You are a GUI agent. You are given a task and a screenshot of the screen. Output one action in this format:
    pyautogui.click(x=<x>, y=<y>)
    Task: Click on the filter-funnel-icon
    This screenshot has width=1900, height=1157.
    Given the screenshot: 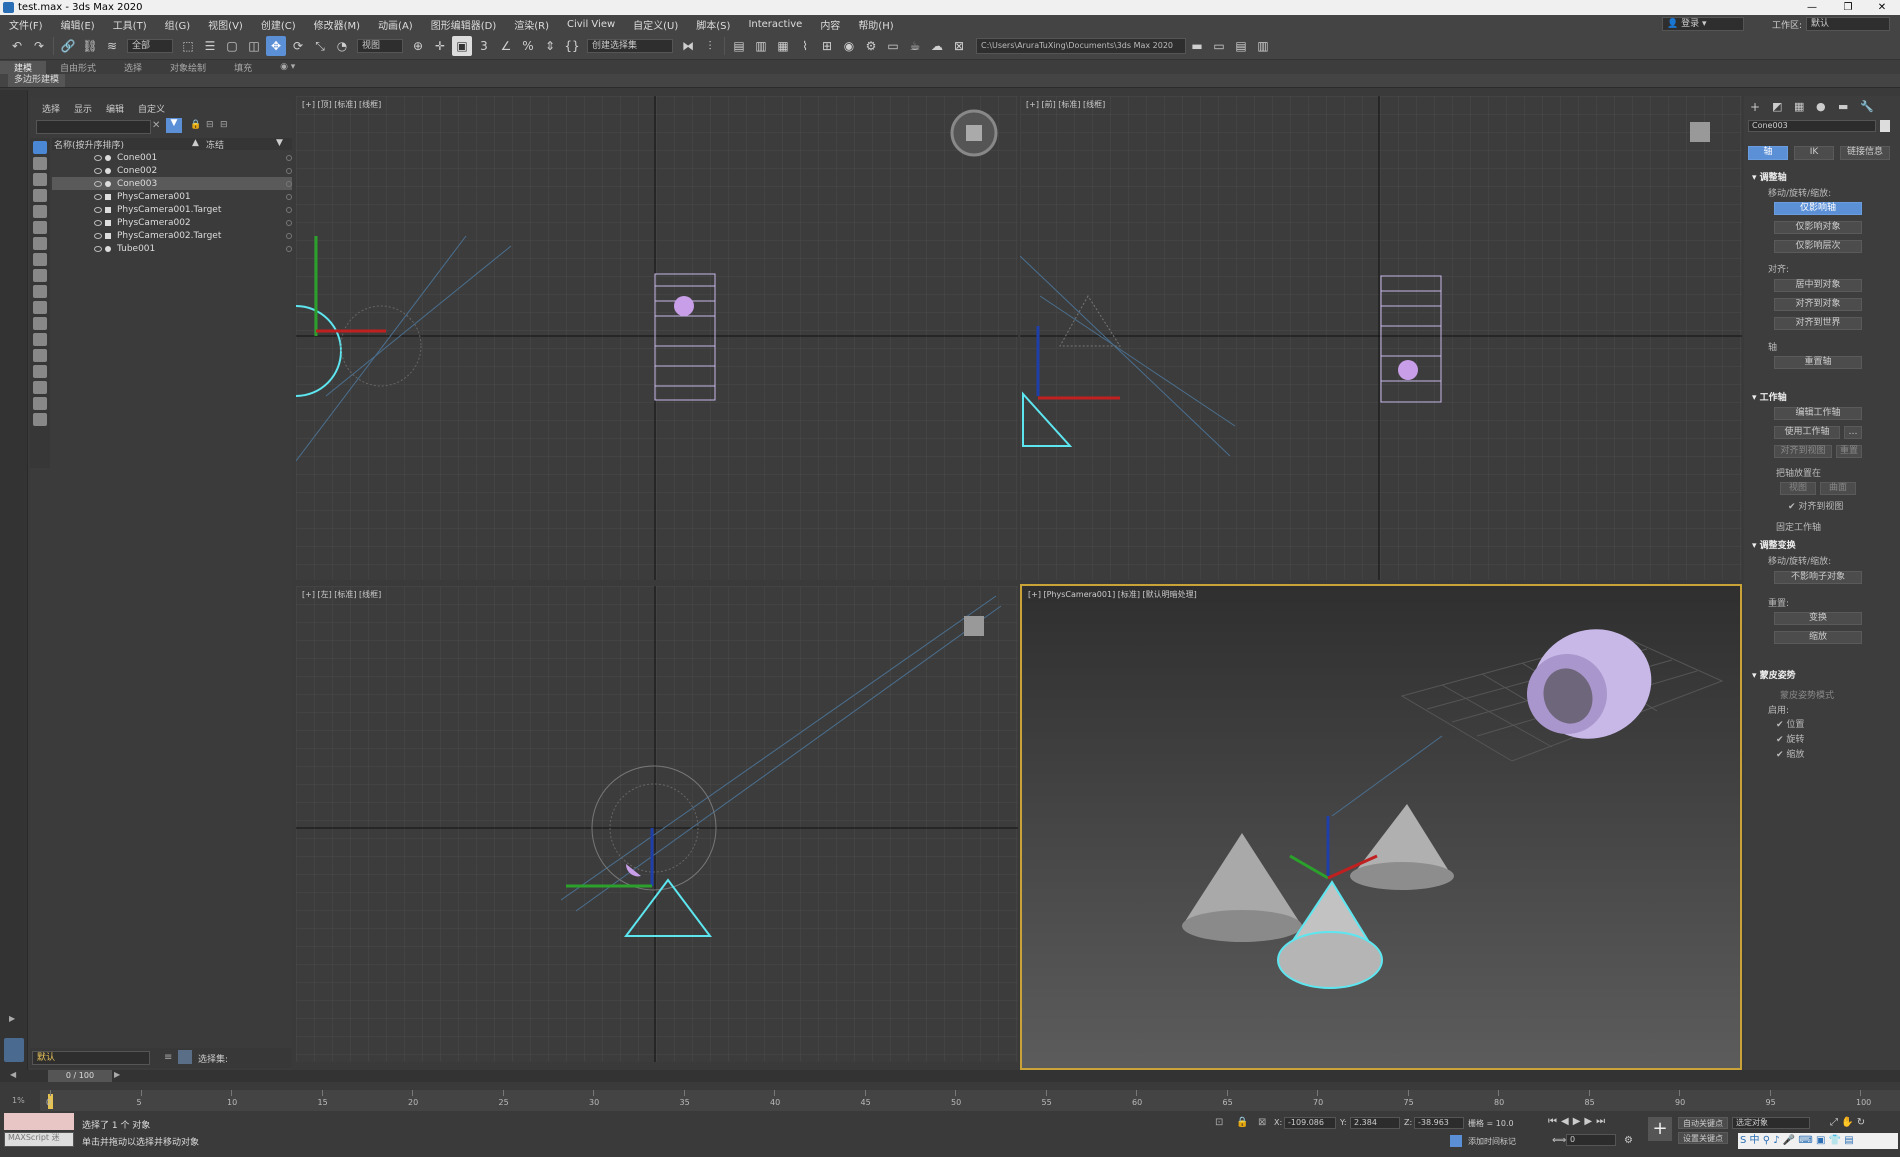 What is the action you would take?
    pyautogui.click(x=40, y=403)
    